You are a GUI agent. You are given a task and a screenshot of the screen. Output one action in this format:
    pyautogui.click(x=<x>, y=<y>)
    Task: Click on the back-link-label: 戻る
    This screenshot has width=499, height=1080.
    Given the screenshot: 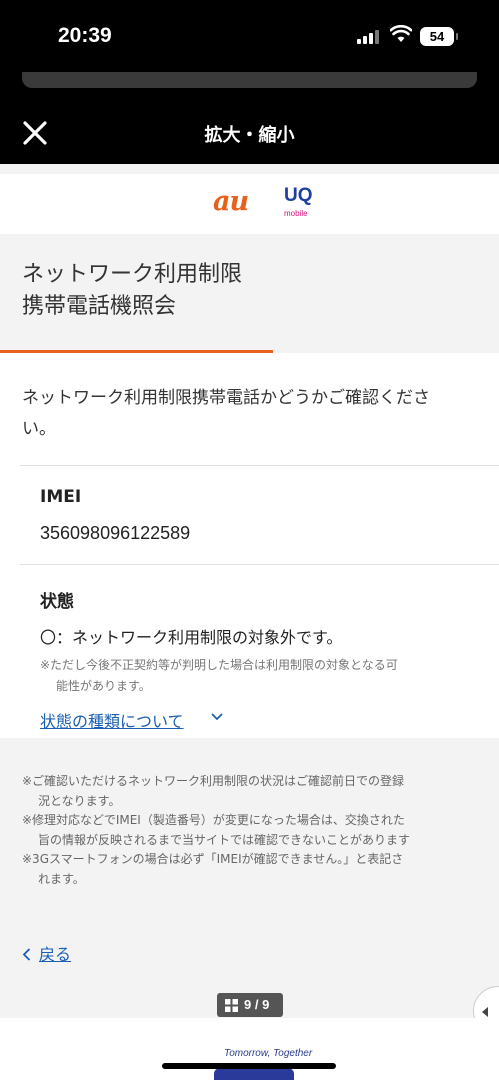 What is the action you would take?
    pyautogui.click(x=55, y=954)
    